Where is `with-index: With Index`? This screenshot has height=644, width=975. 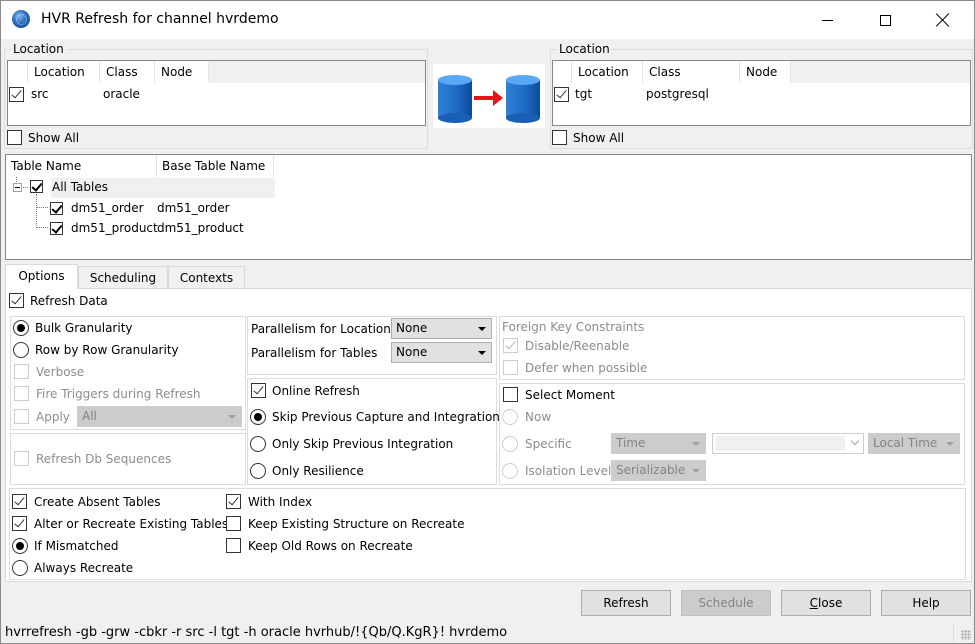 with-index: With Index is located at coordinates (269, 501).